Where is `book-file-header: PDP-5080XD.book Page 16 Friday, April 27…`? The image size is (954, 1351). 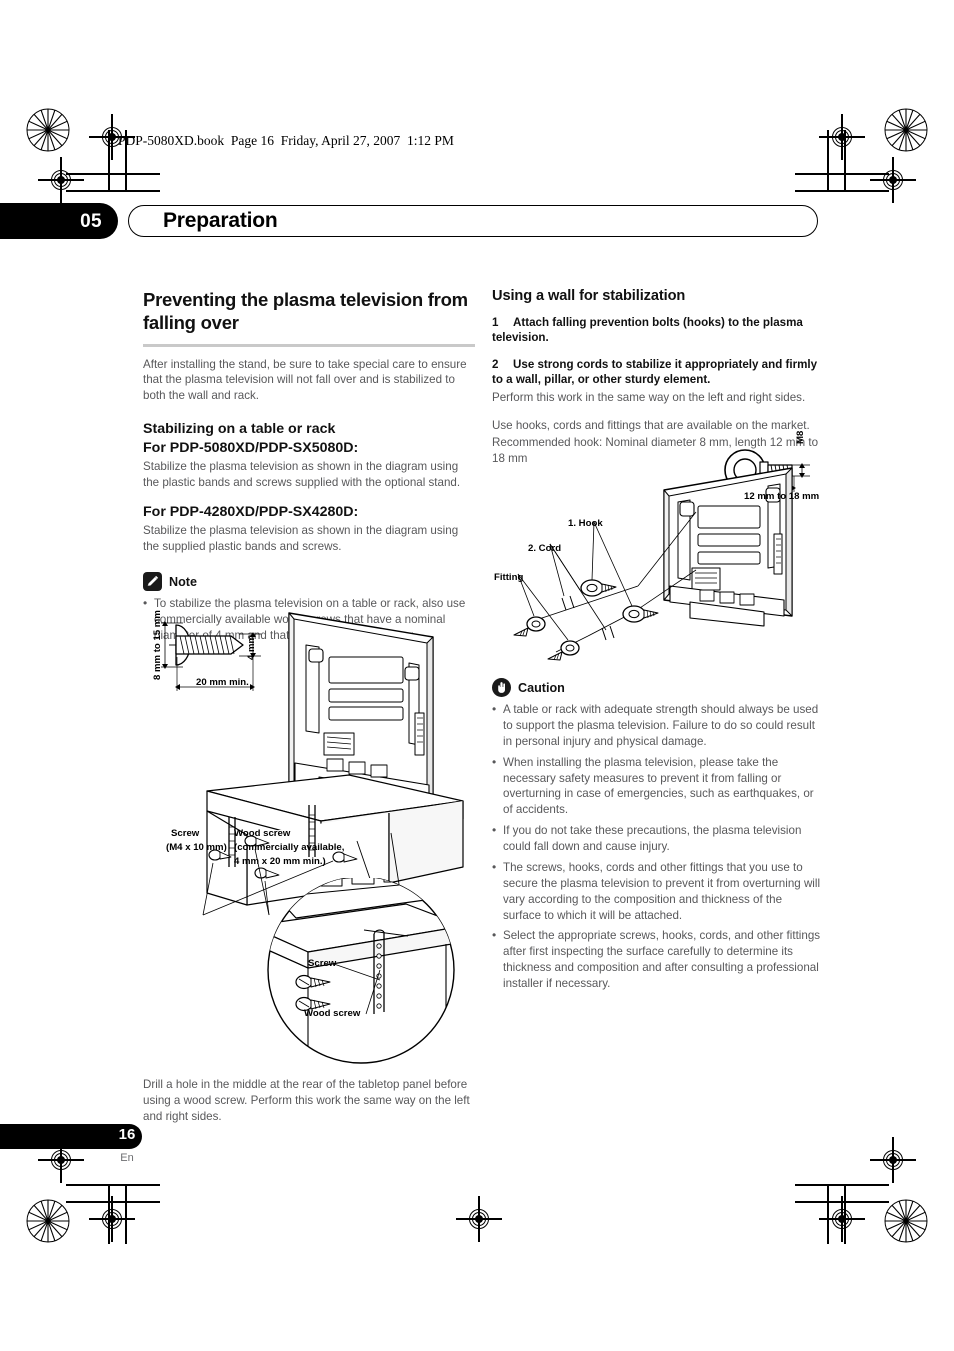 book-file-header: PDP-5080XD.book Page 16 Friday, April 27… is located at coordinates (286, 140).